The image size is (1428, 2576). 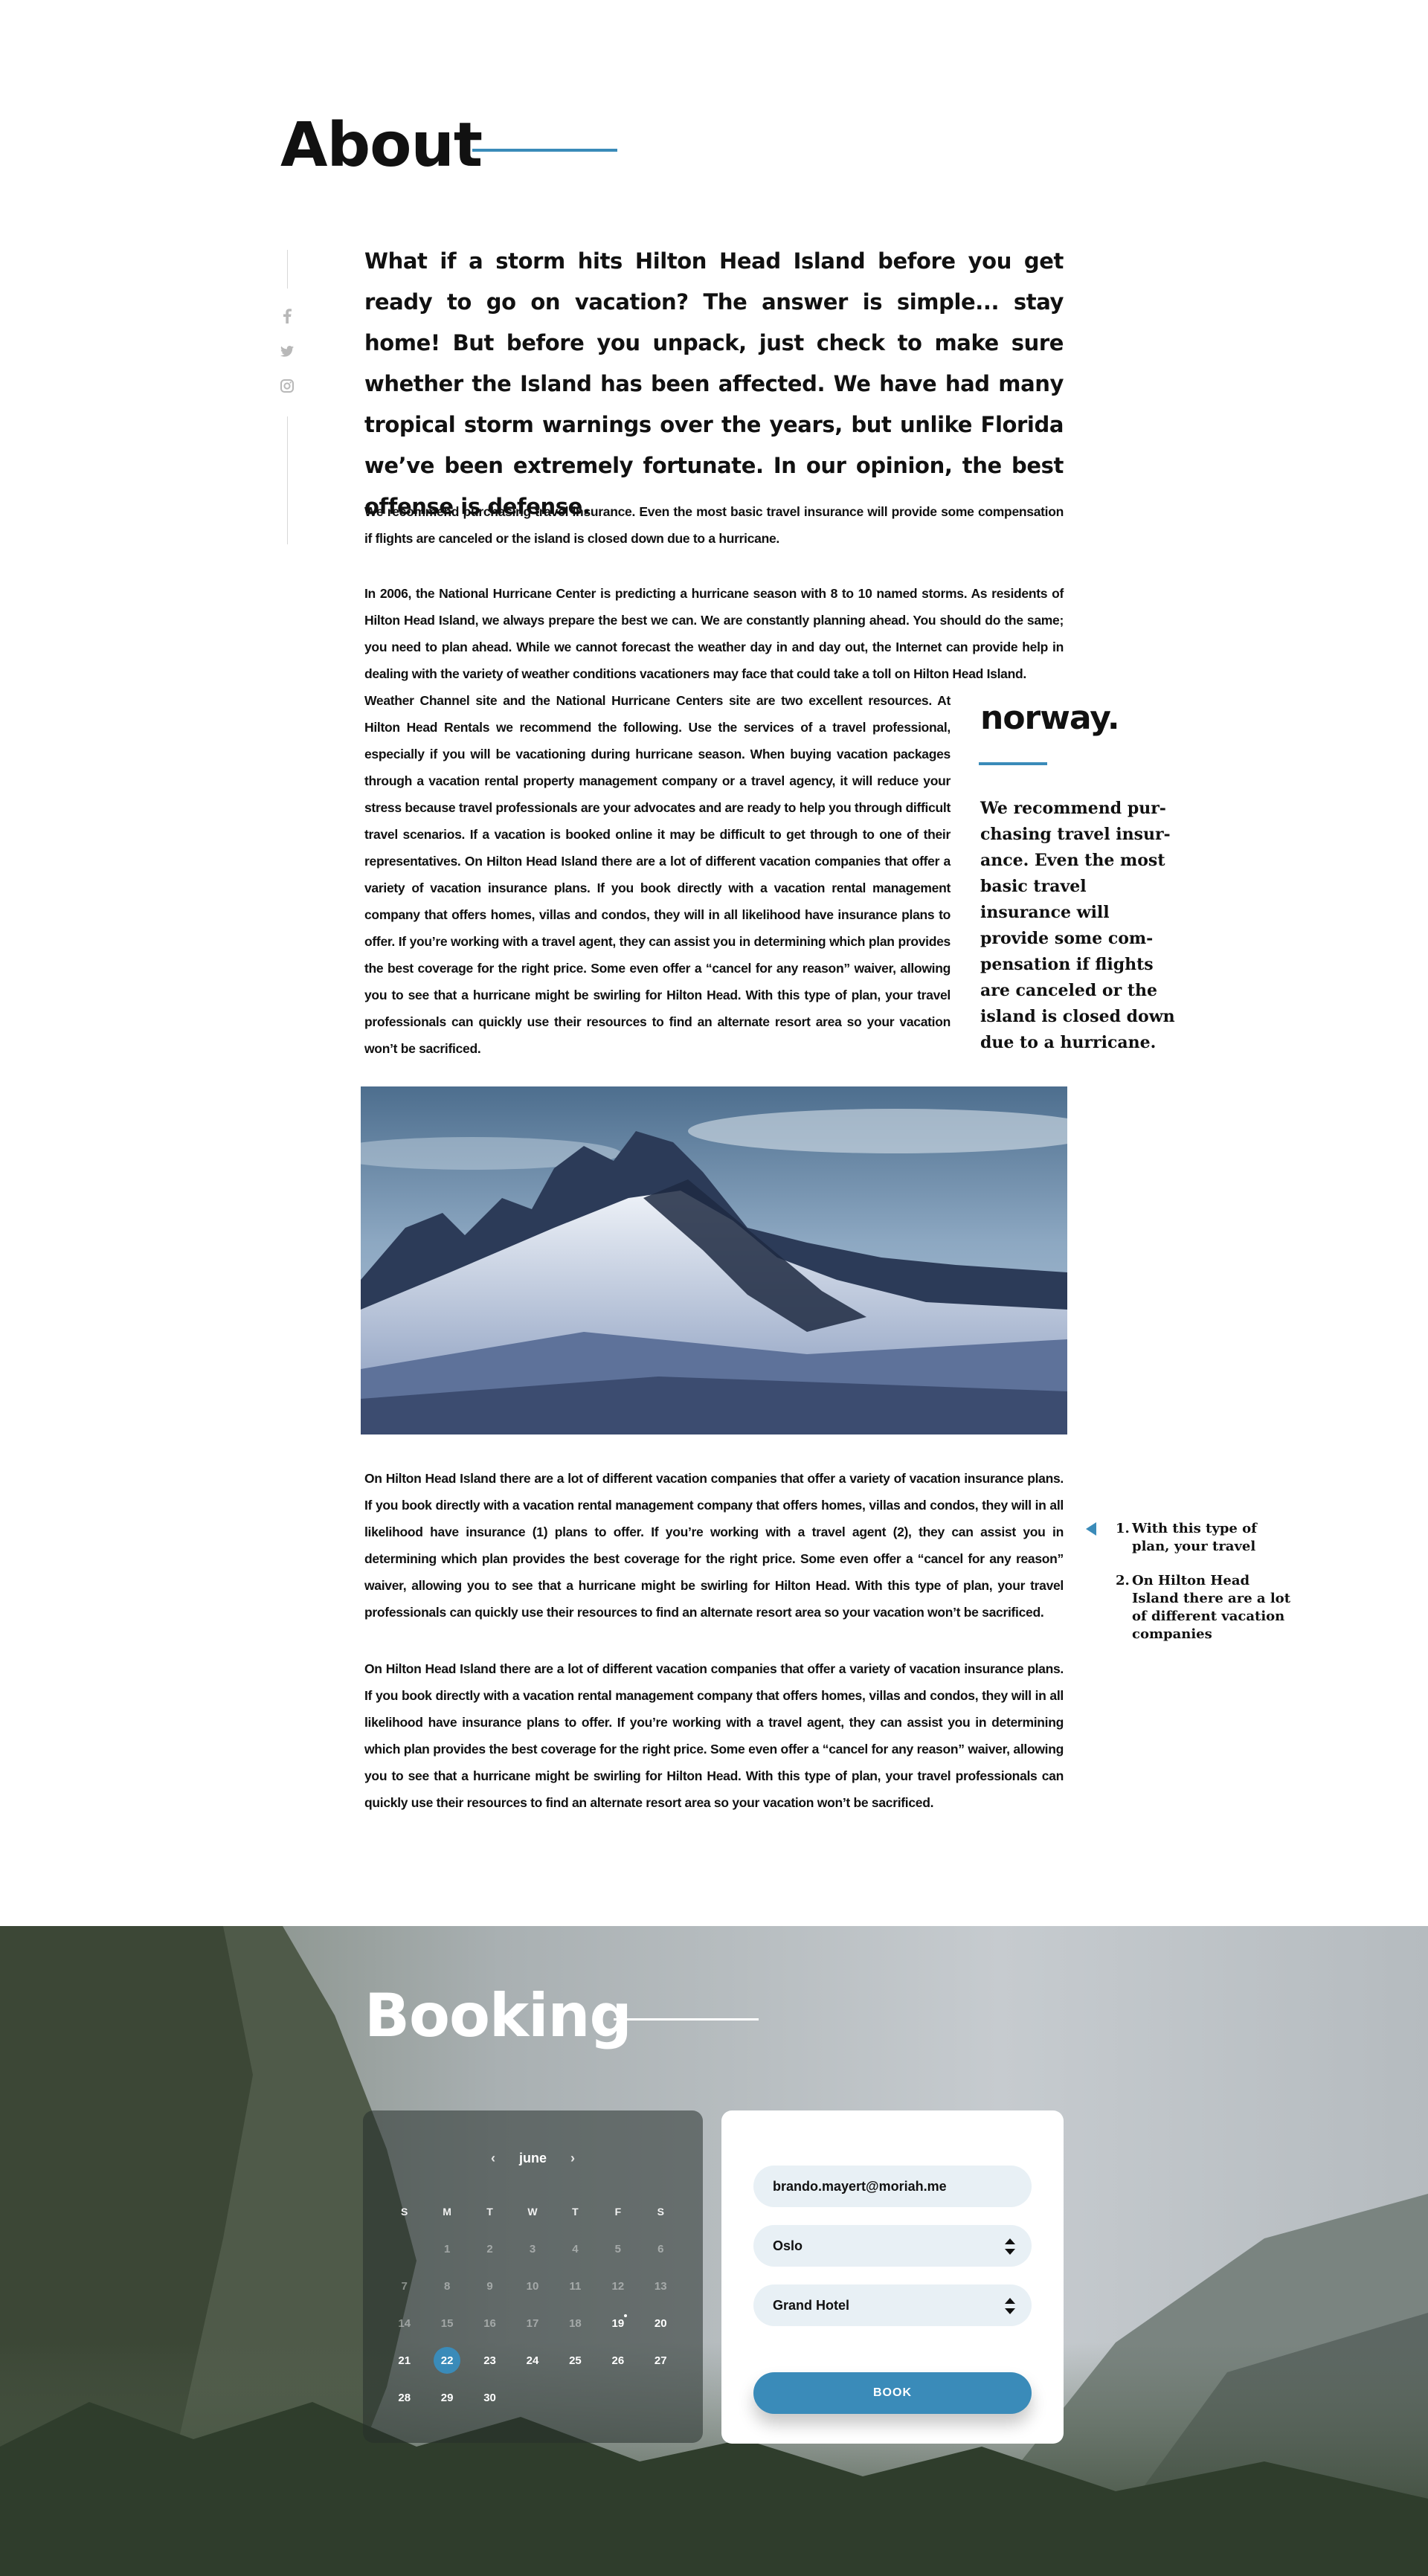 What do you see at coordinates (490, 2286) in the screenshot?
I see `calendar-day: 9` at bounding box center [490, 2286].